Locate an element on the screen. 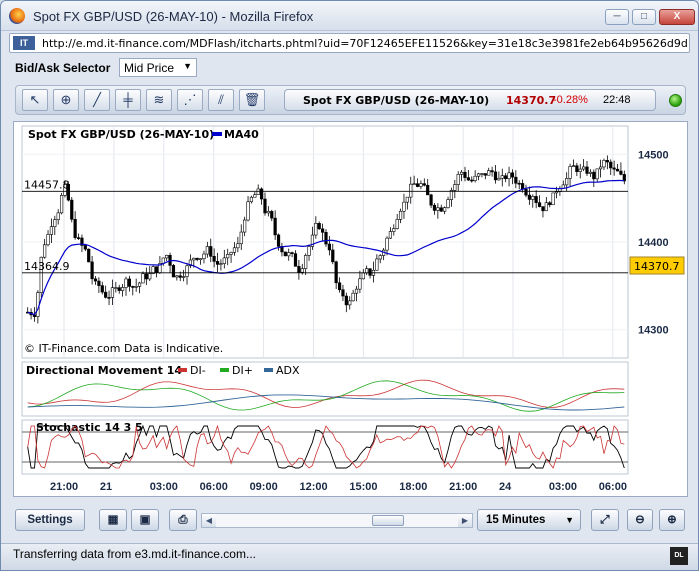  y-tick-label: 14400 is located at coordinates (653, 243).